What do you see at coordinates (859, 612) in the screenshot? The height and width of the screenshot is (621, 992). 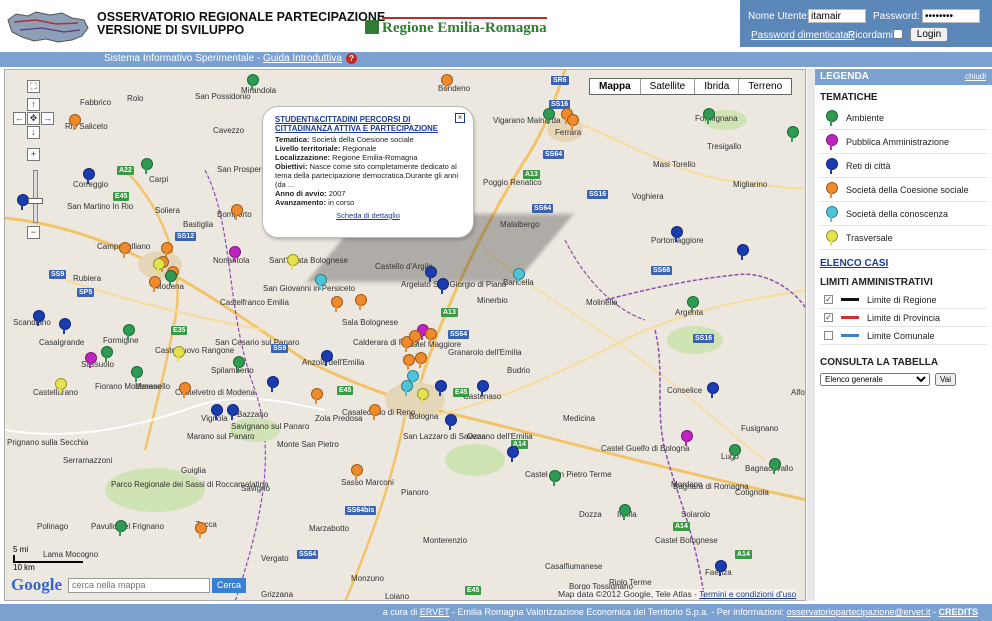 I see `email-link: osservatoriopartecipazione@ervet.it` at bounding box center [859, 612].